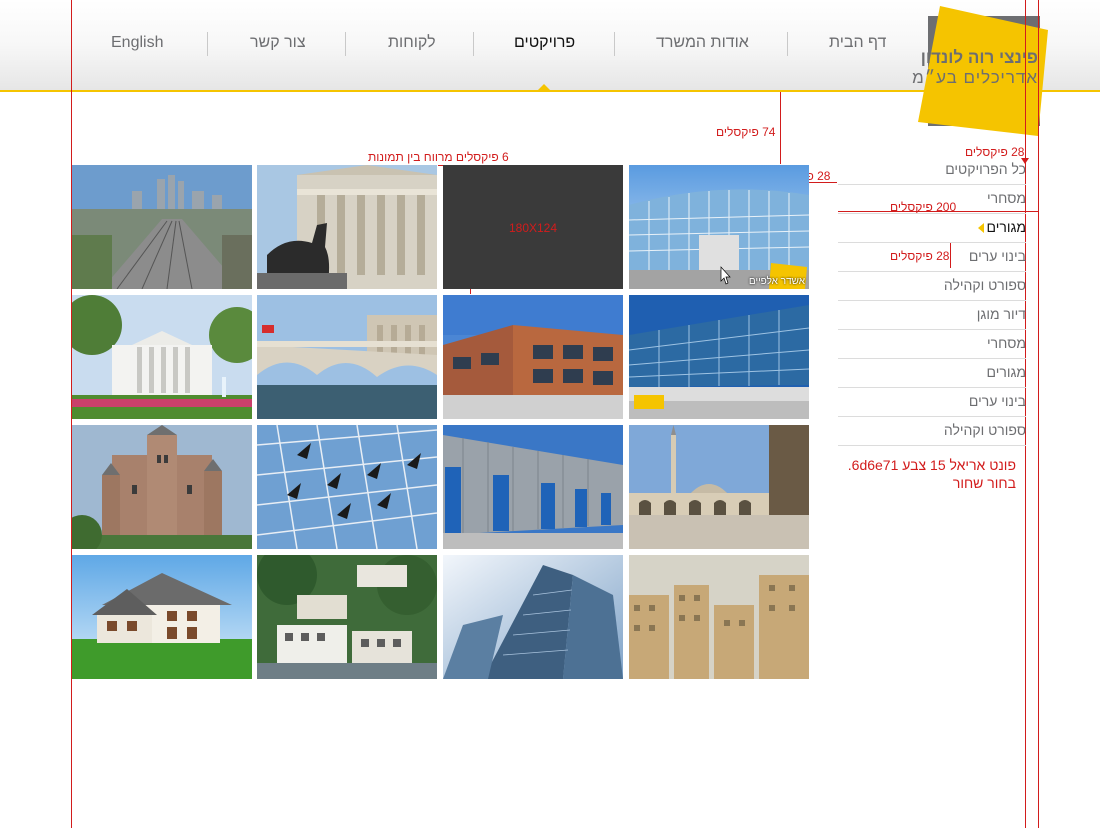  I want to click on sidebar-item-commercial-2: מסחרי, so click(932, 344).